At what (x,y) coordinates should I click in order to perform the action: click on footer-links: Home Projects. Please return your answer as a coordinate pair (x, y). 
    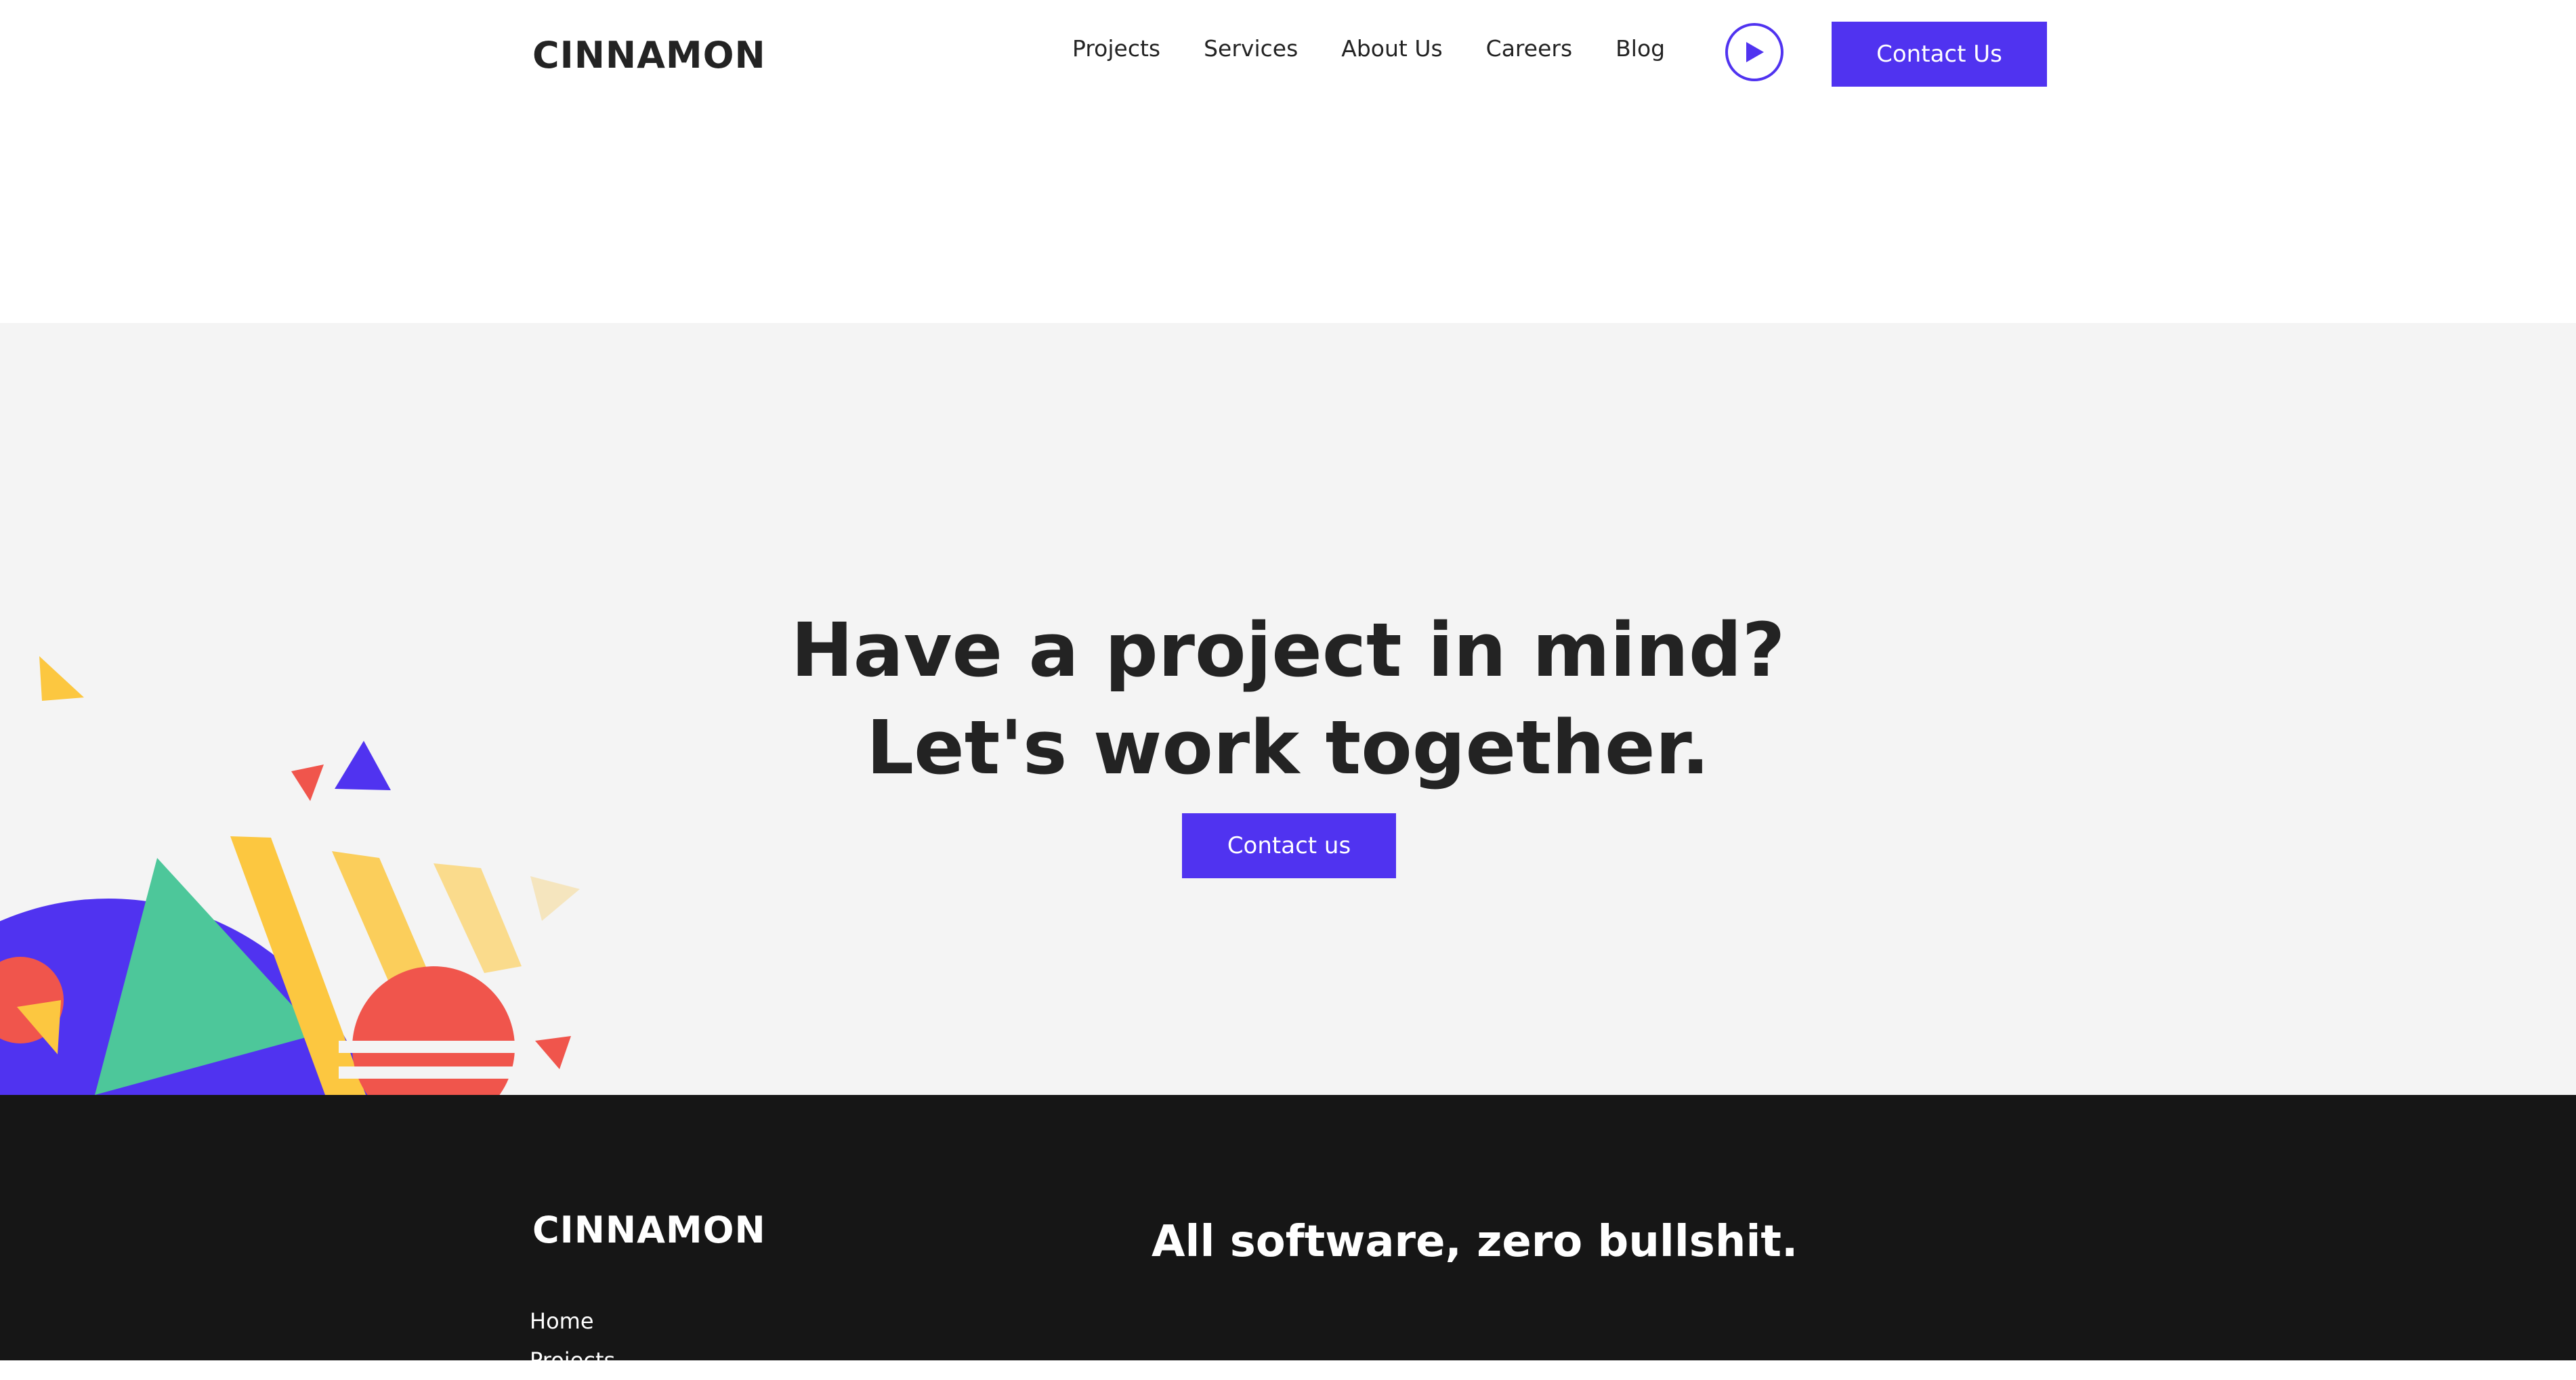
    Looking at the image, I should click on (572, 1340).